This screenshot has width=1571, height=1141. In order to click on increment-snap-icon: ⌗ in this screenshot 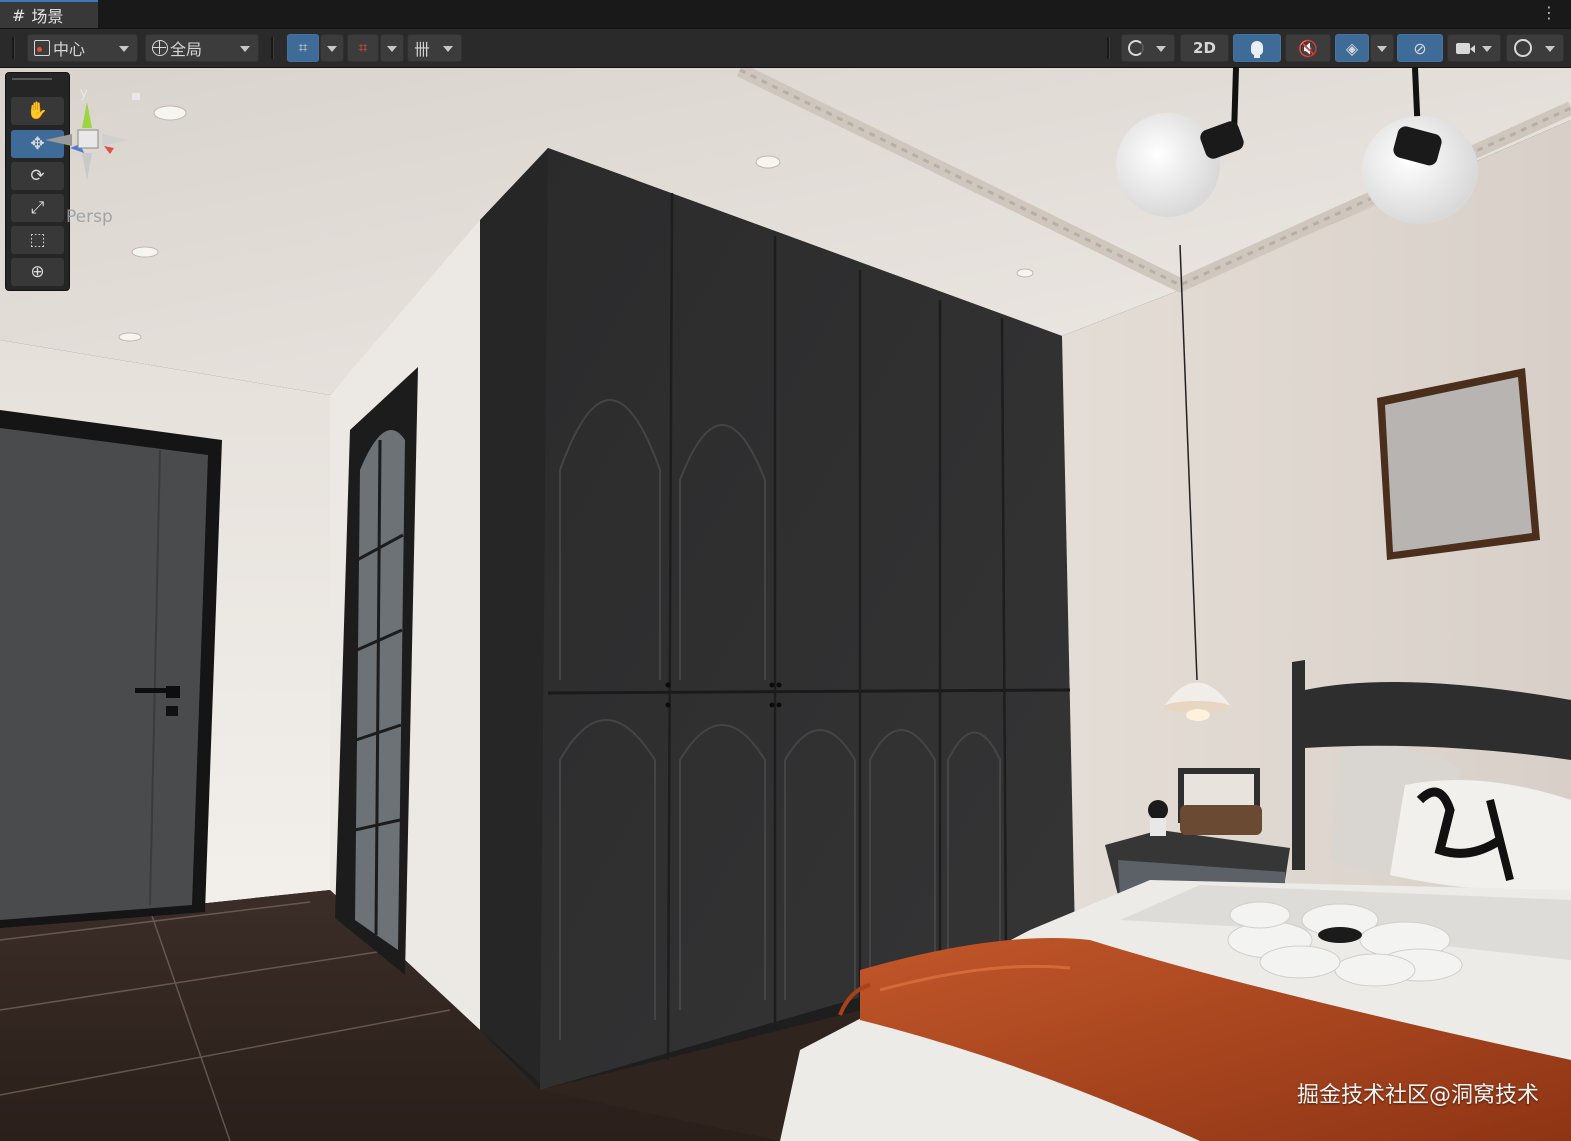, I will do `click(363, 47)`.